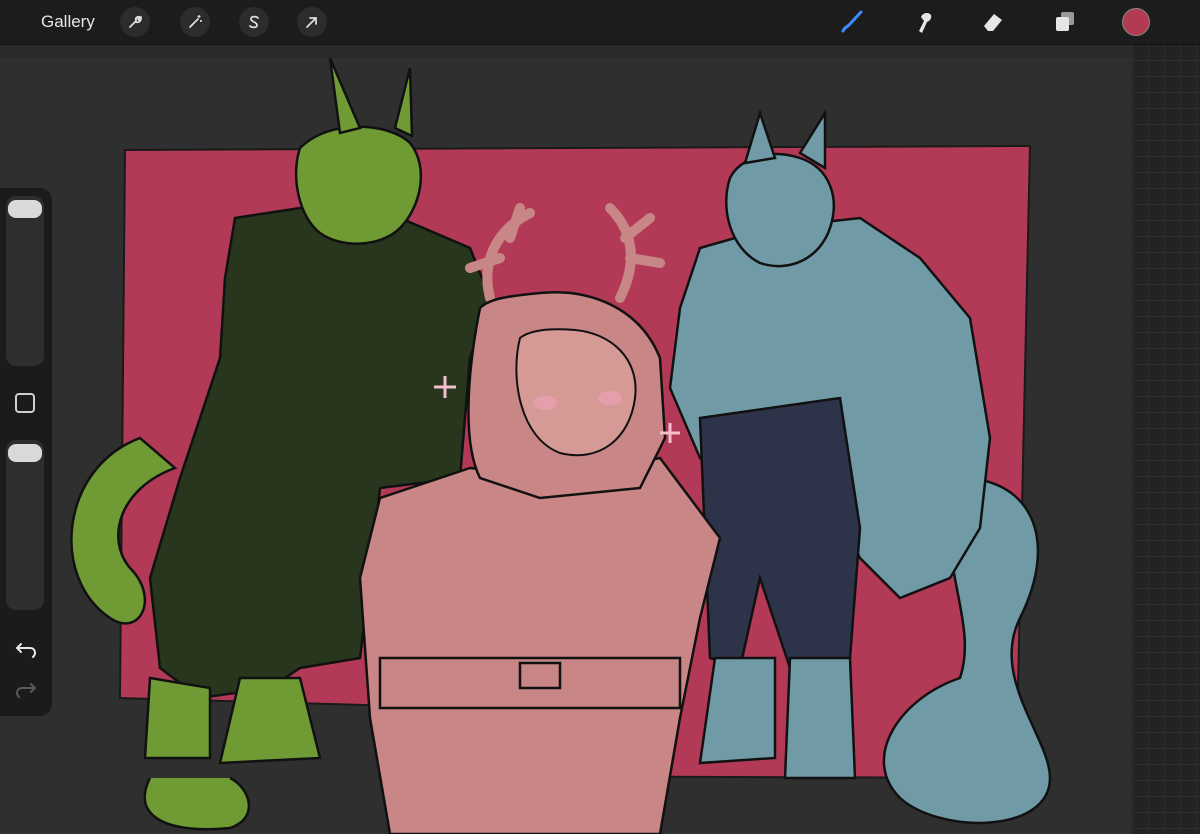  Describe the element at coordinates (68, 22) in the screenshot. I see `gallery-button: Gallery` at that location.